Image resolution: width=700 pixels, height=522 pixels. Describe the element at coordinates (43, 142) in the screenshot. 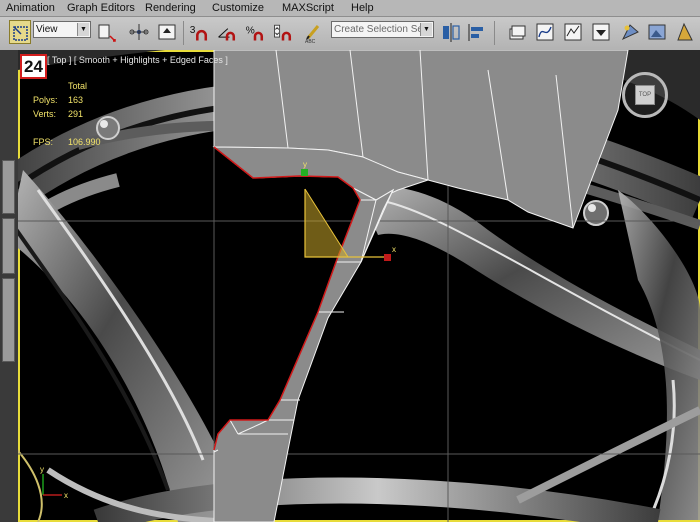

I see `fps-label: FPS:` at that location.